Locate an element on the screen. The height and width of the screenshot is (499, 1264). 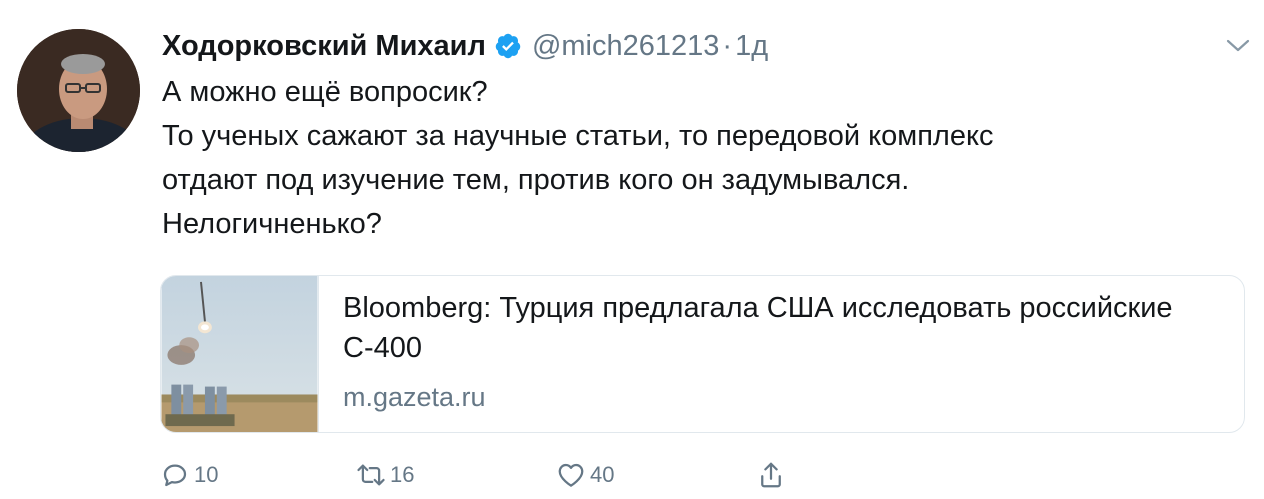
like-icon is located at coordinates (571, 475).